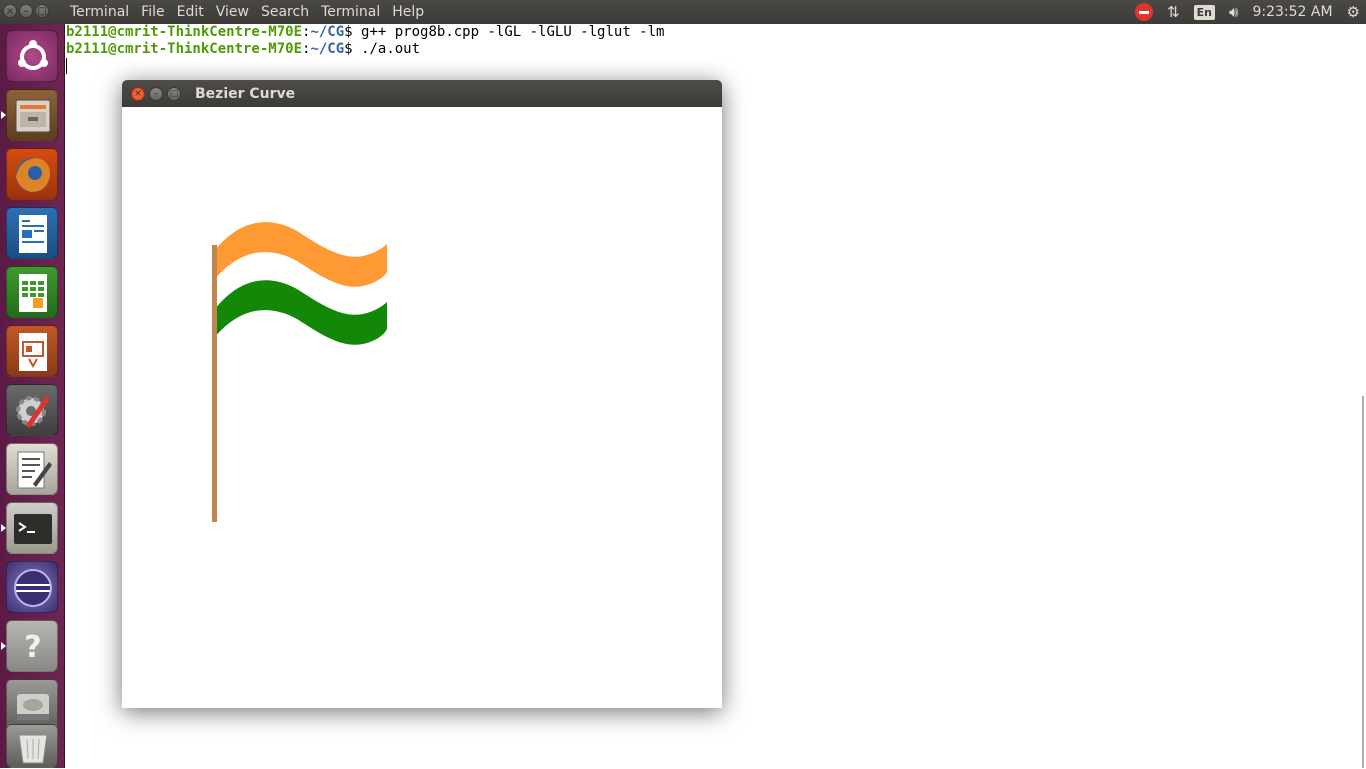  What do you see at coordinates (32, 587) in the screenshot?
I see `eclipse-icon` at bounding box center [32, 587].